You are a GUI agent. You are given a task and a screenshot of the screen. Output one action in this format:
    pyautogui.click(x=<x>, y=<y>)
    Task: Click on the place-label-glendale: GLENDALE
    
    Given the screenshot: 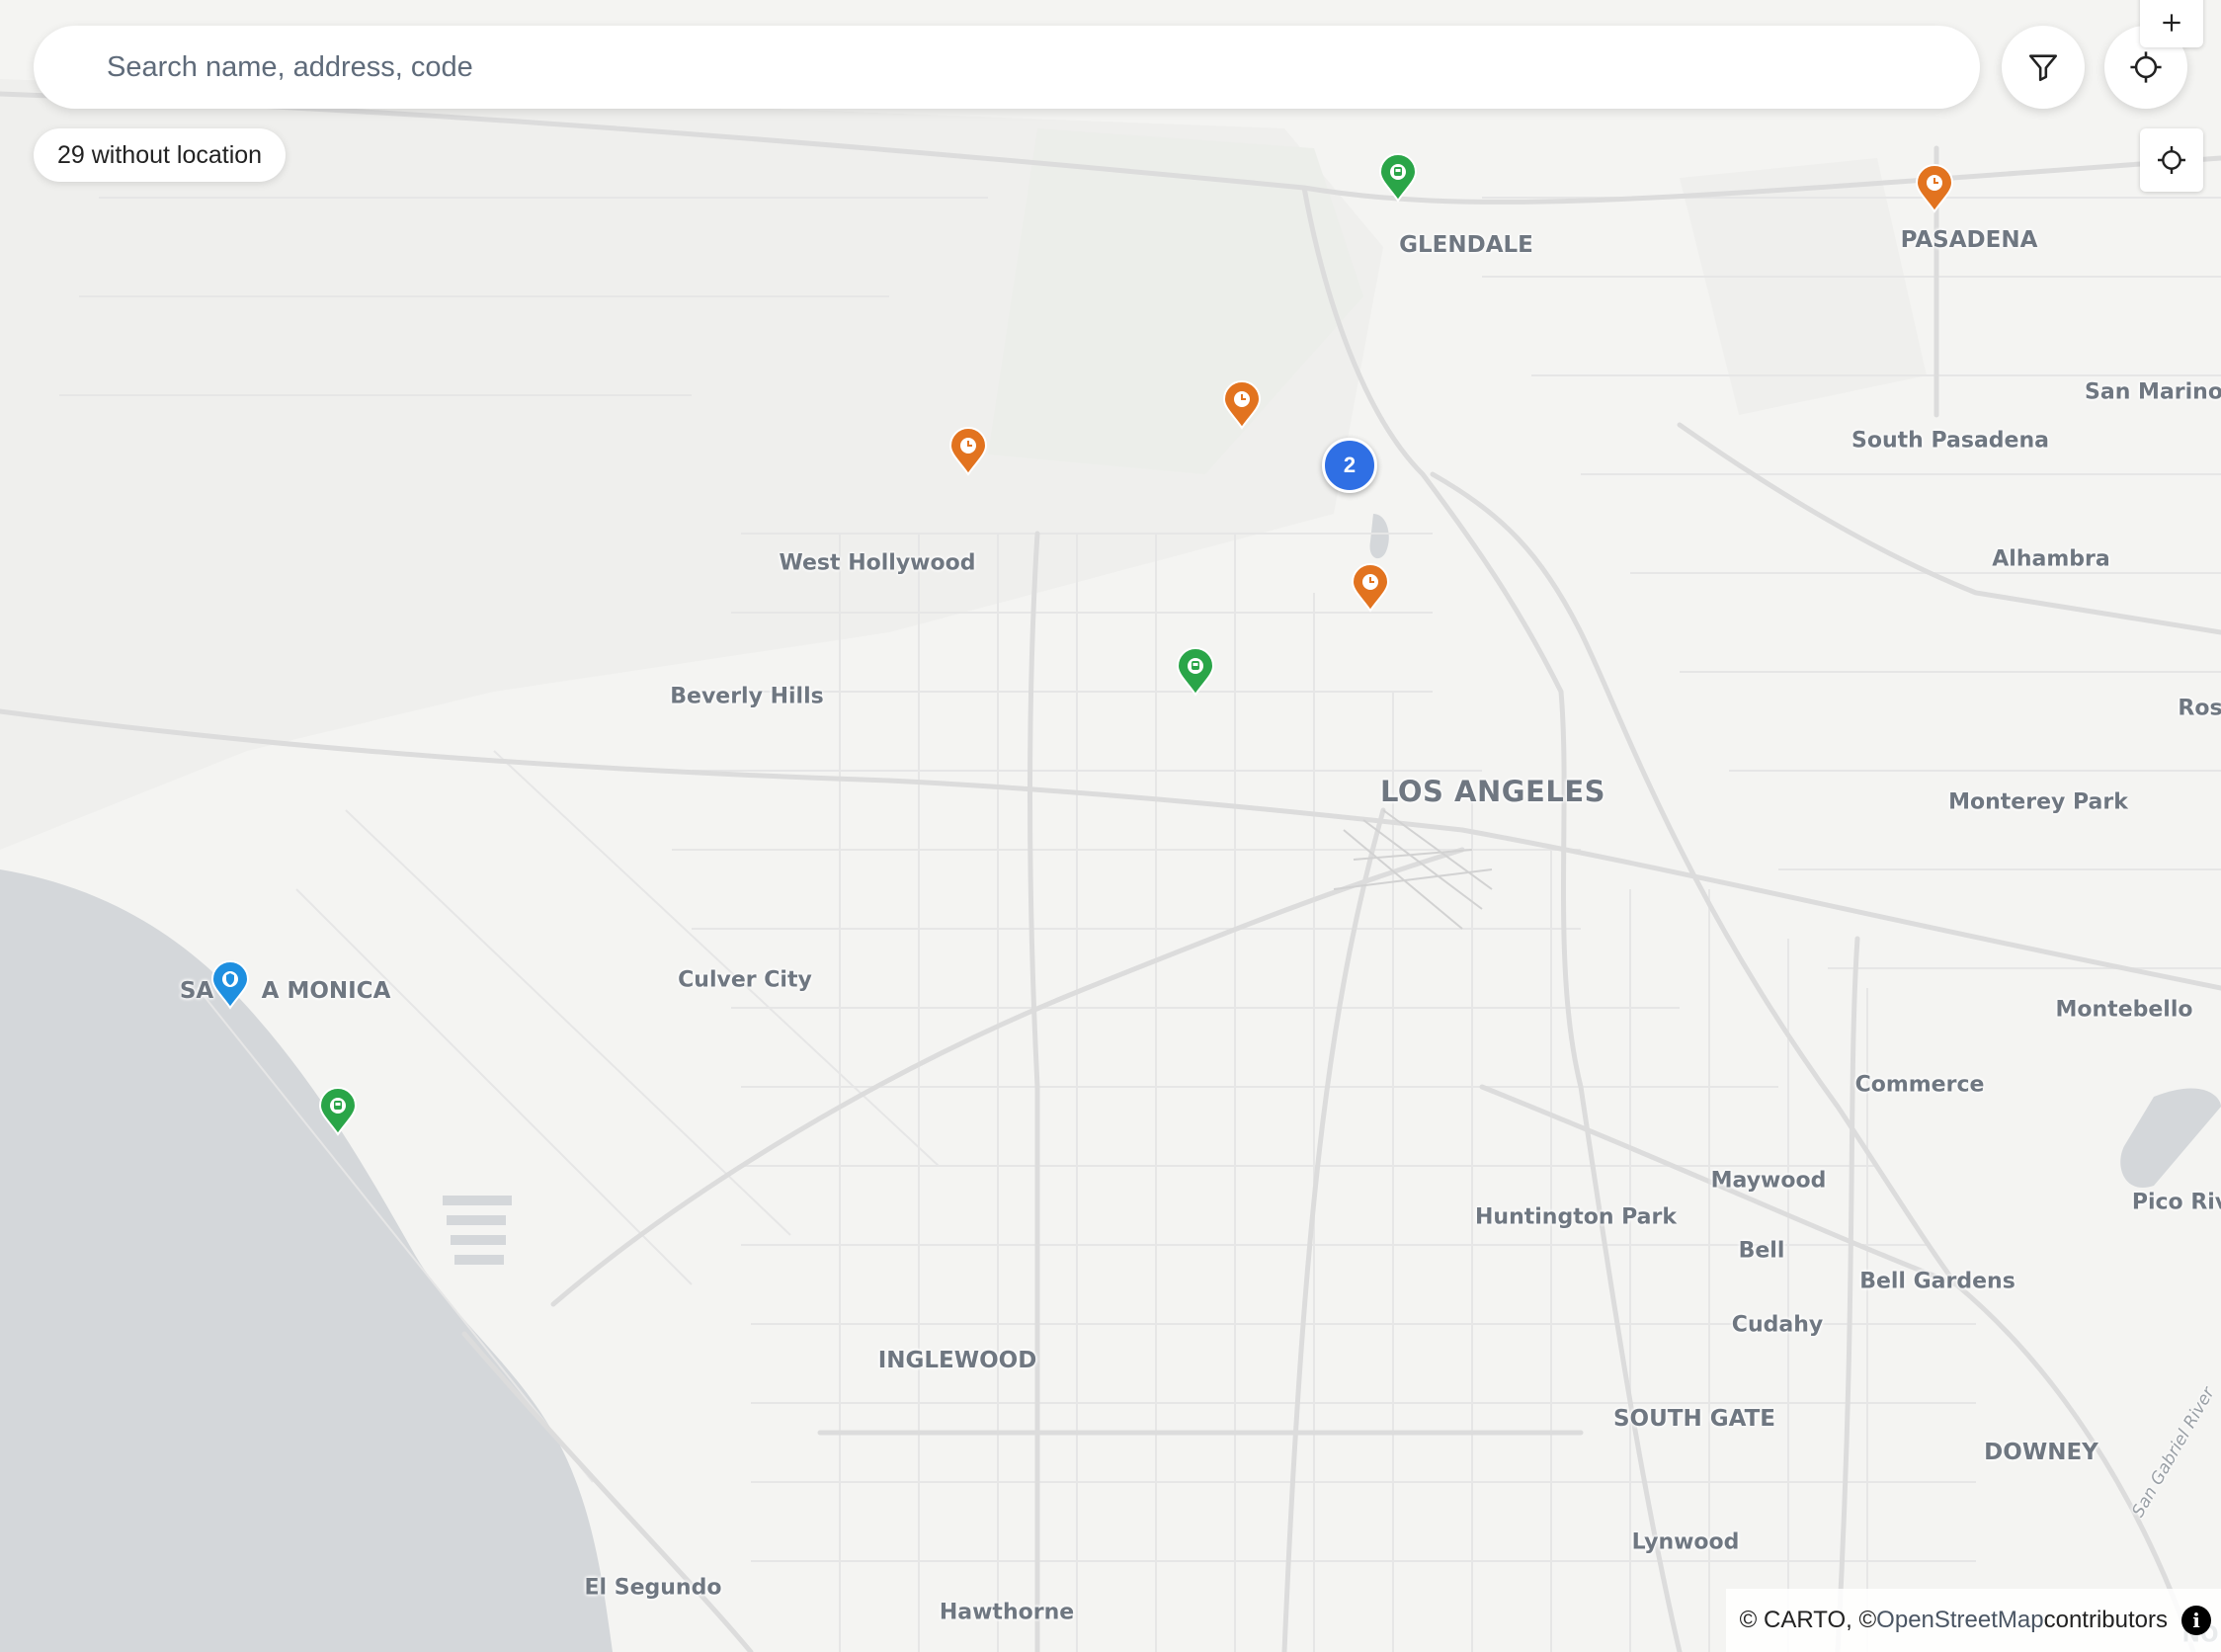 What is the action you would take?
    pyautogui.click(x=1466, y=245)
    